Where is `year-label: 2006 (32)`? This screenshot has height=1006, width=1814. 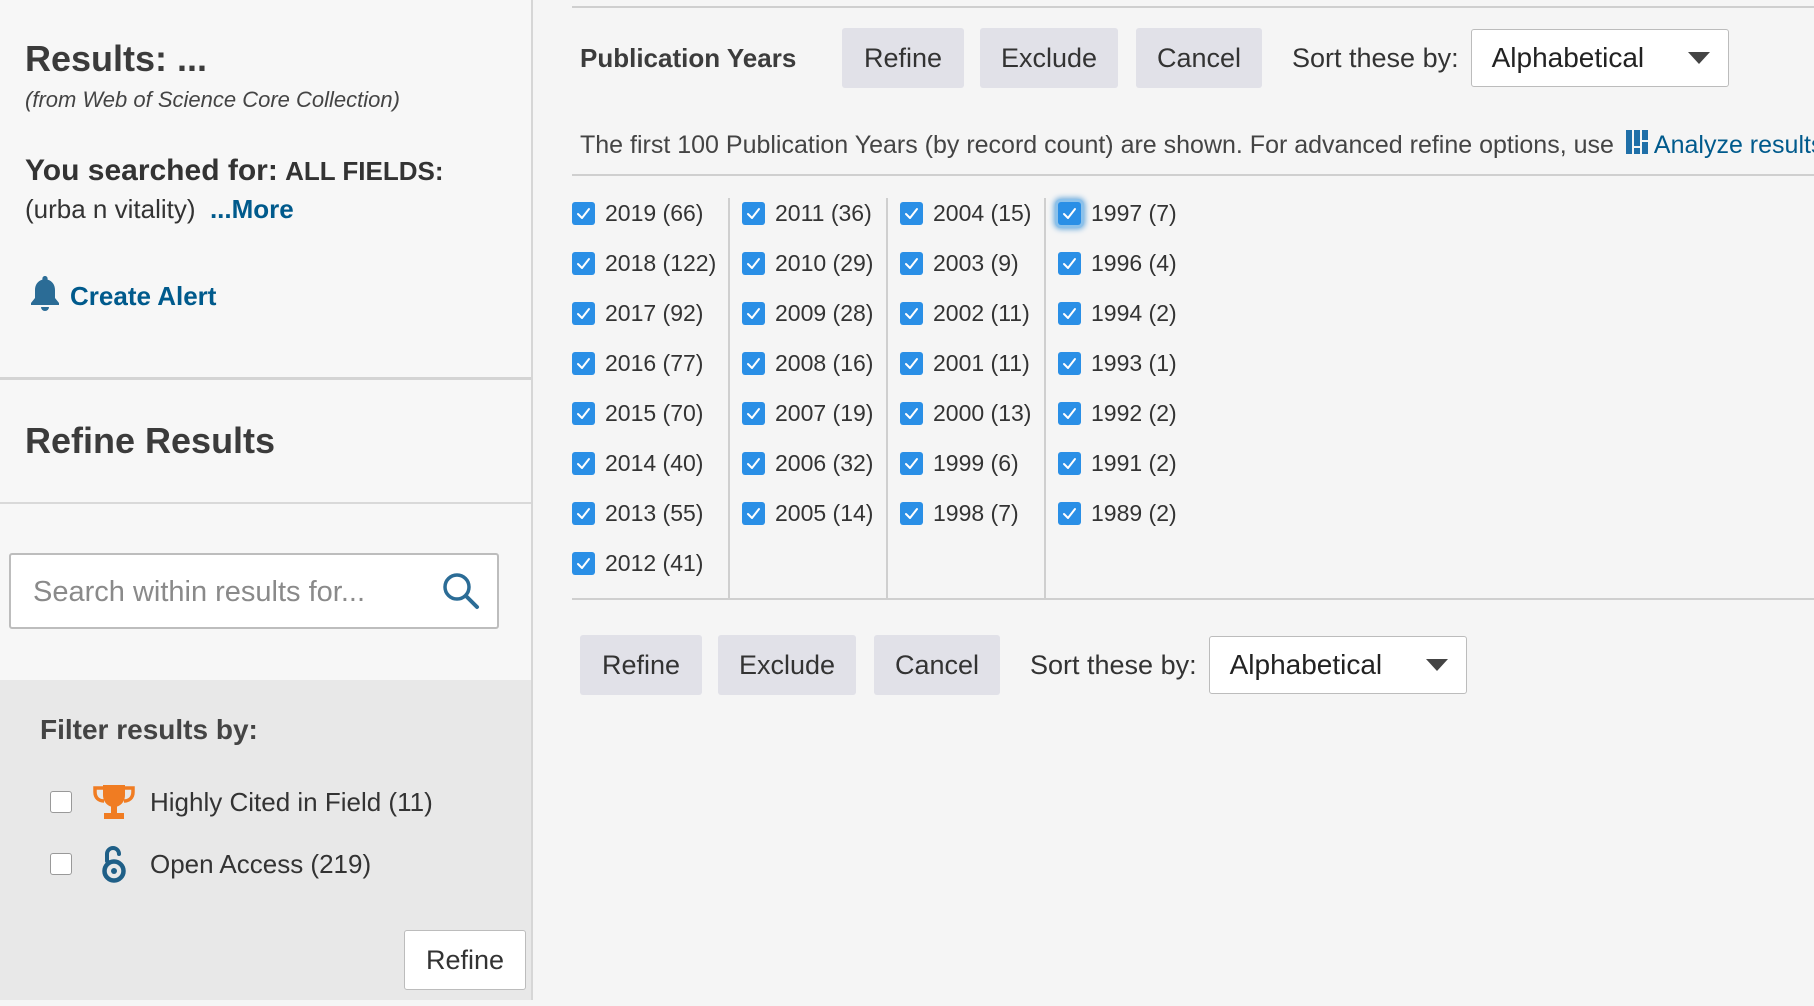
year-label: 2006 (32) is located at coordinates (824, 463).